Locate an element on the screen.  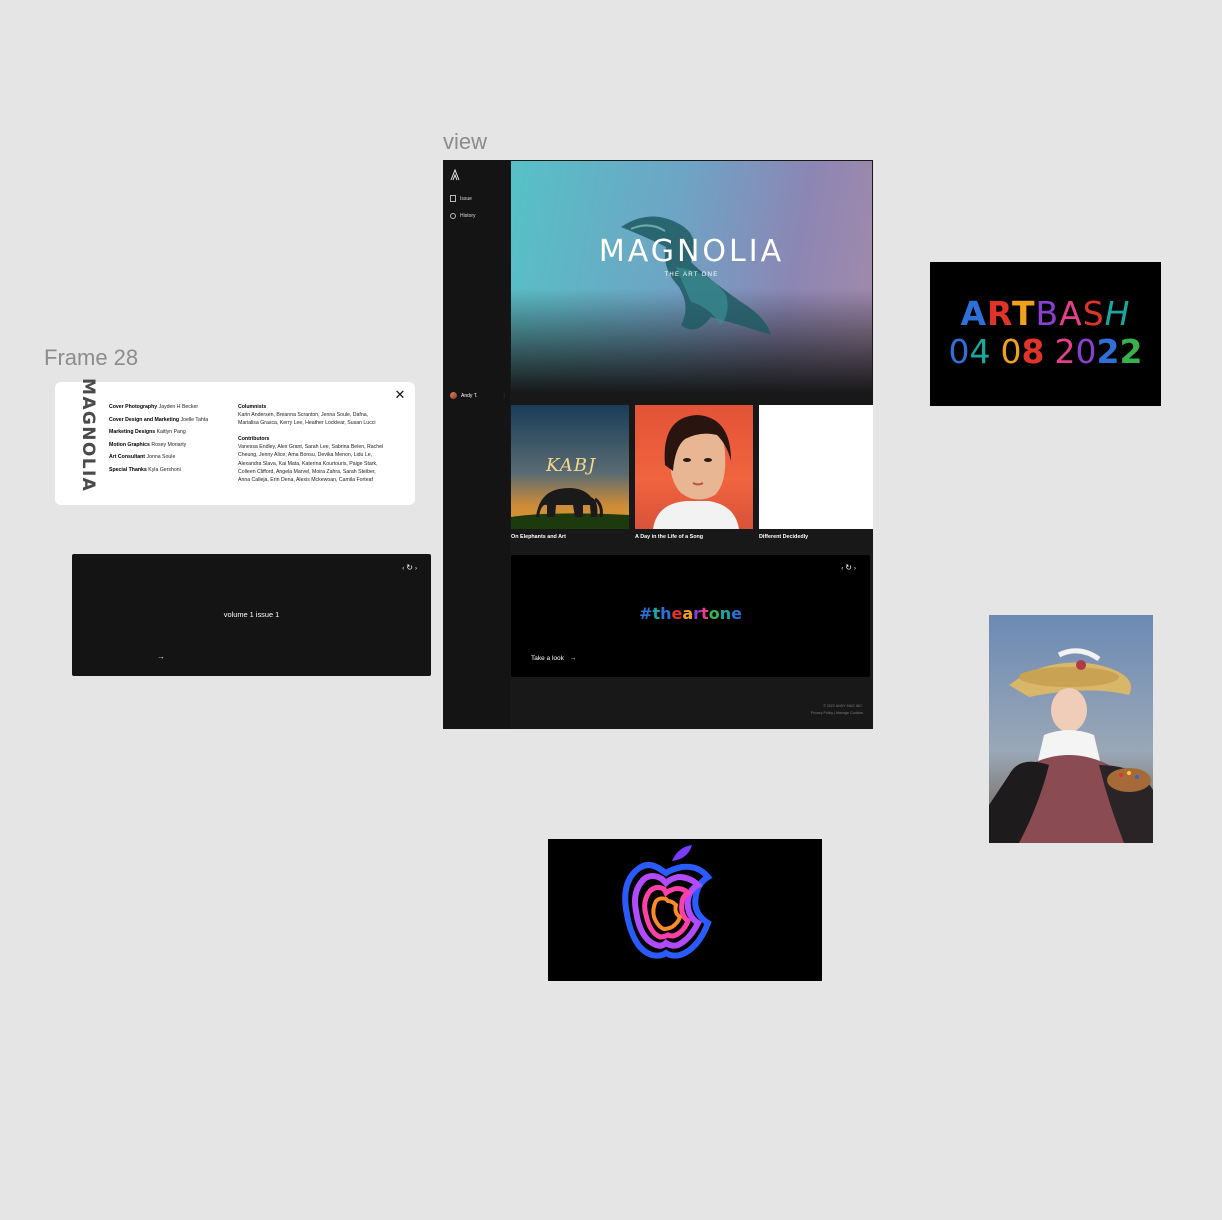
volume-nav-controls: ‹↻› is located at coordinates (410, 567).